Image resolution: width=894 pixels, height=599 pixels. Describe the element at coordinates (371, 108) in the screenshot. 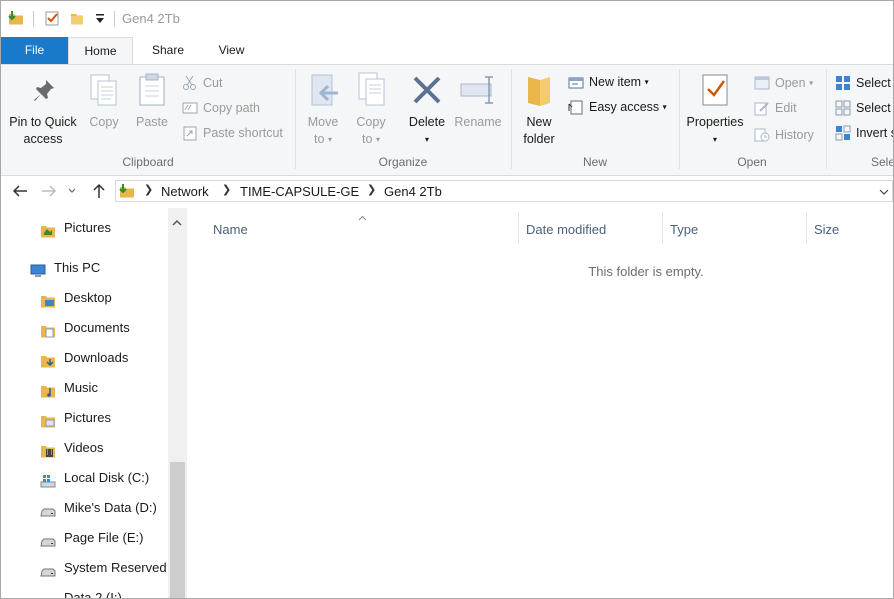

I see `copy-to-button: Copy to ▾` at that location.